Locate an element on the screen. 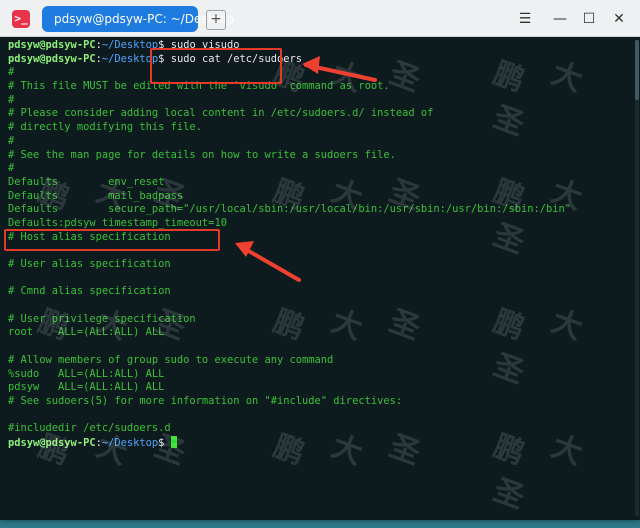 The image size is (640, 528). terminal-line-cmd1: pdsyw@pdsyw-PC:~/Desktop$ sudo visudo is located at coordinates (124, 45).